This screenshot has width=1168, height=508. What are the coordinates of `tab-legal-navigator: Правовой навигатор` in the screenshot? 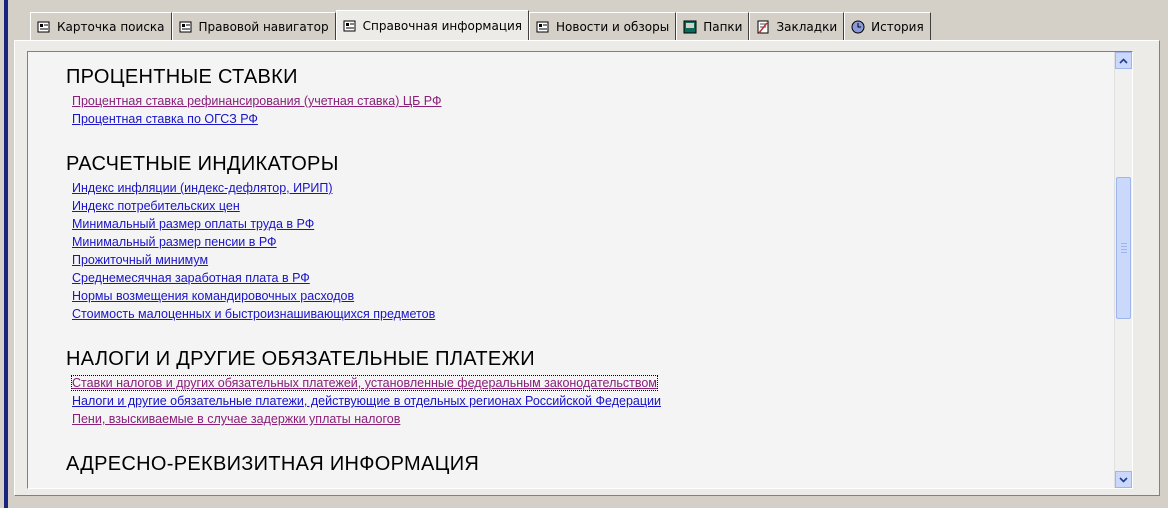 It's located at (253, 26).